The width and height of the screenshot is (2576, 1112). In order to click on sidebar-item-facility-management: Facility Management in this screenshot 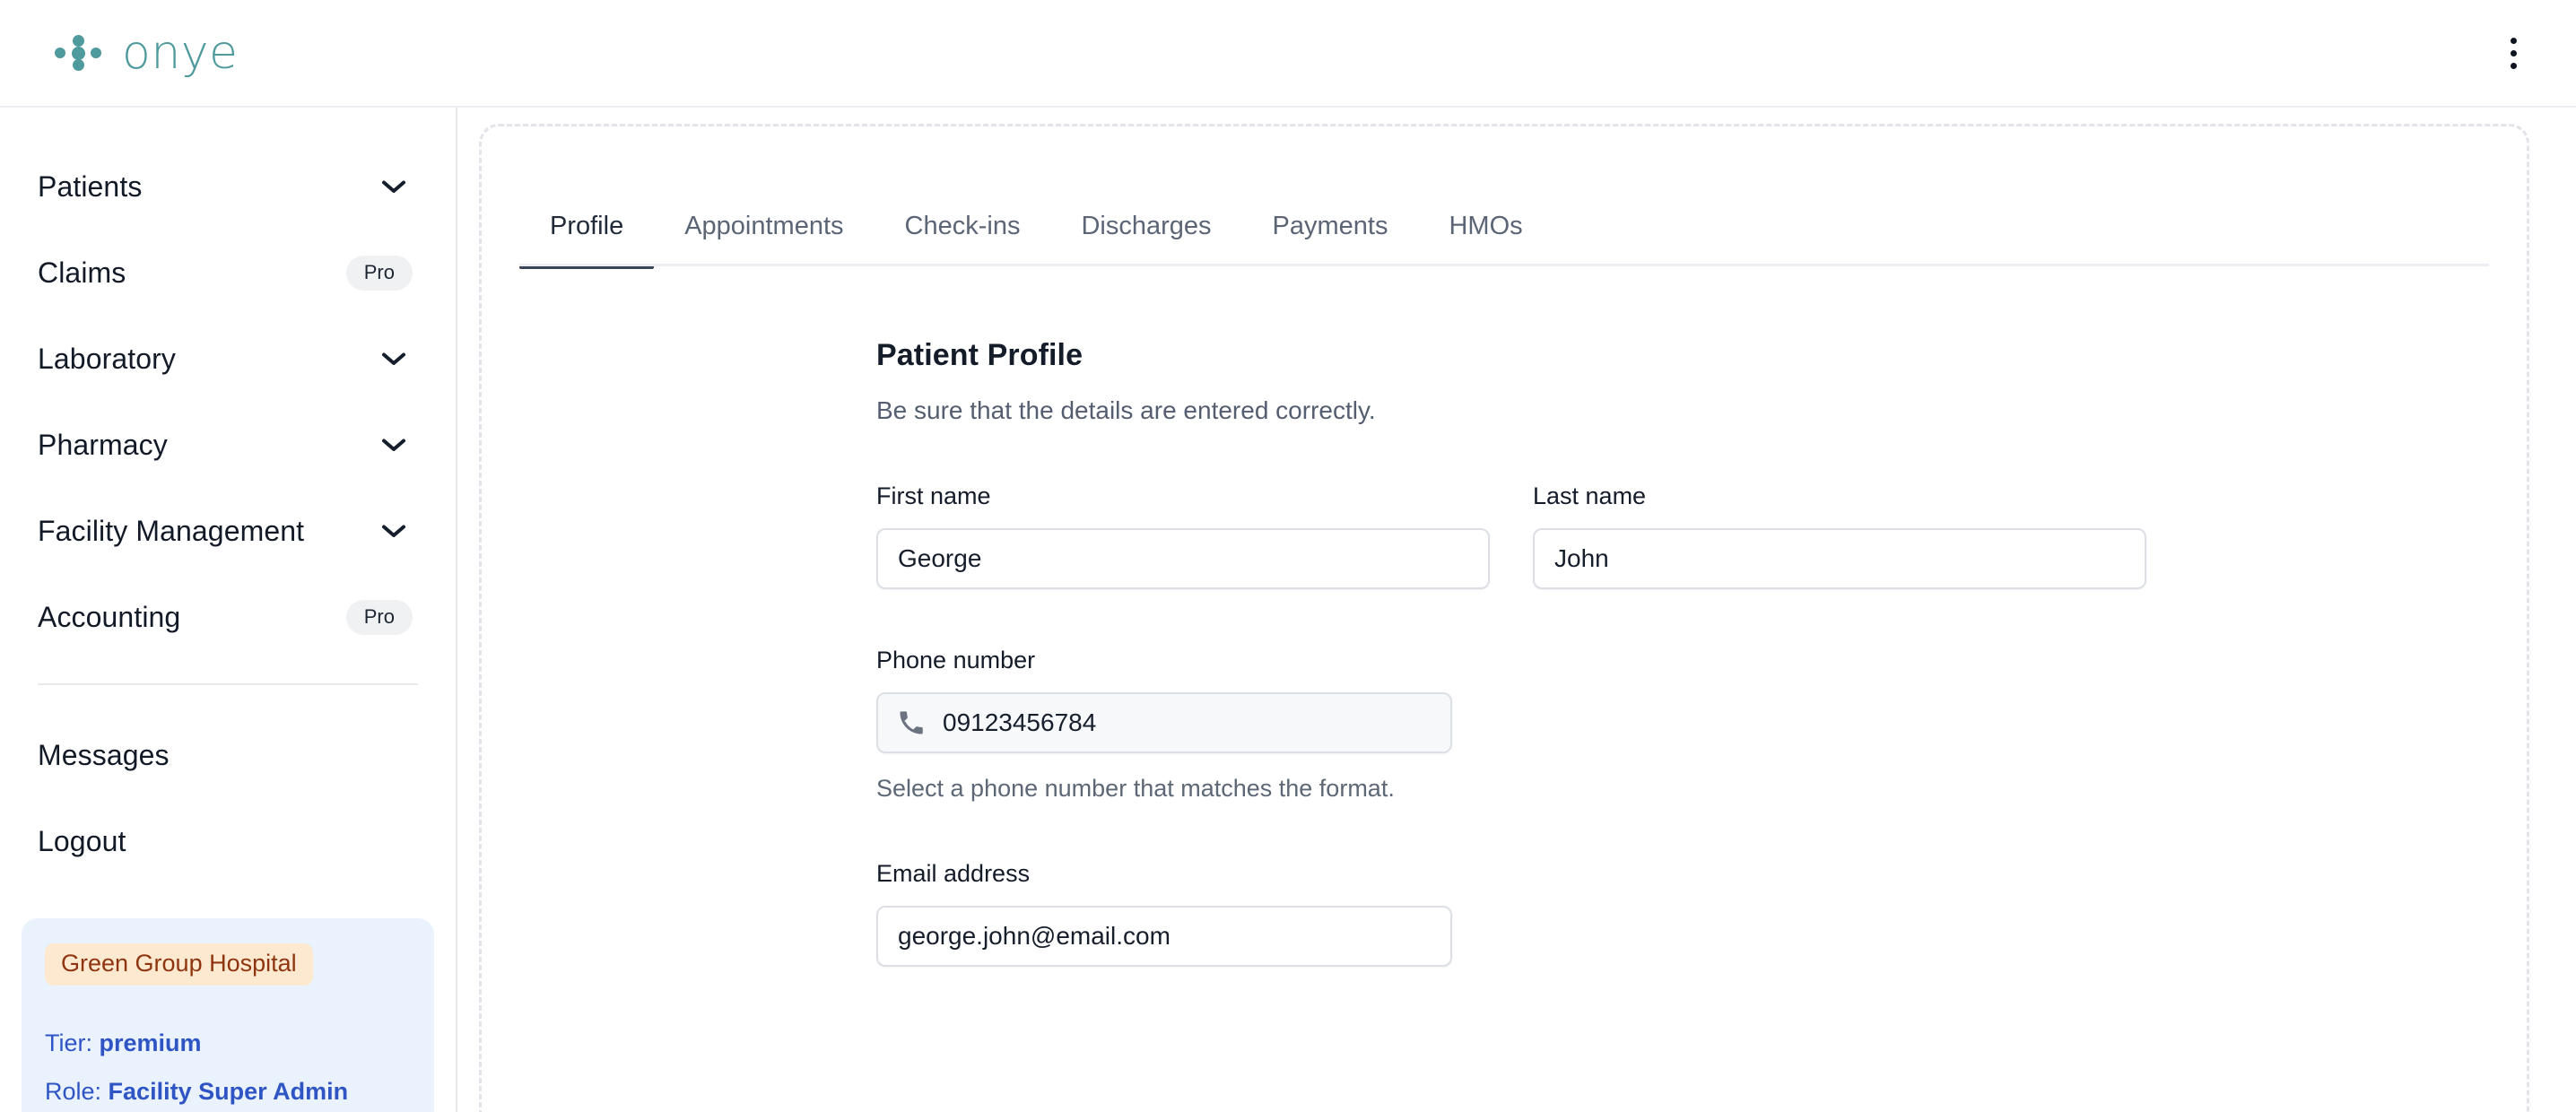, I will do `click(228, 531)`.